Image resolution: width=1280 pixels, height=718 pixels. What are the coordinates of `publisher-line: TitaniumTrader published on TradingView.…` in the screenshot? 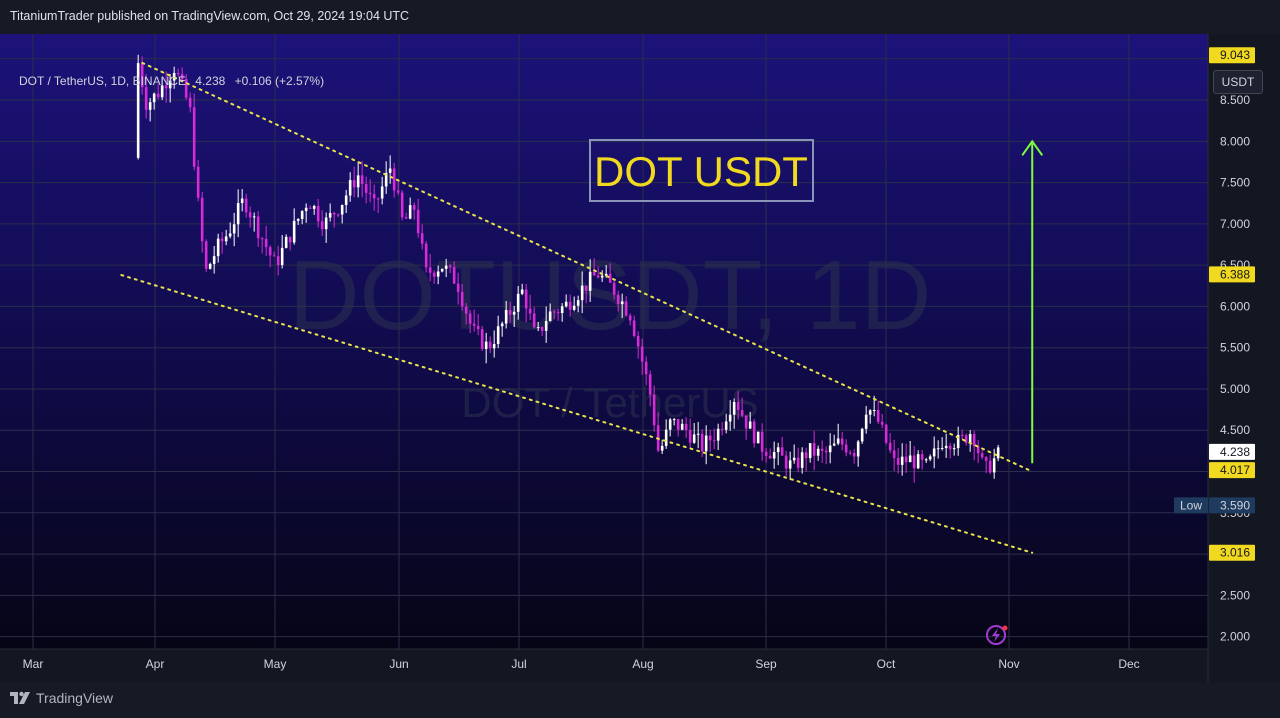 It's located at (210, 16).